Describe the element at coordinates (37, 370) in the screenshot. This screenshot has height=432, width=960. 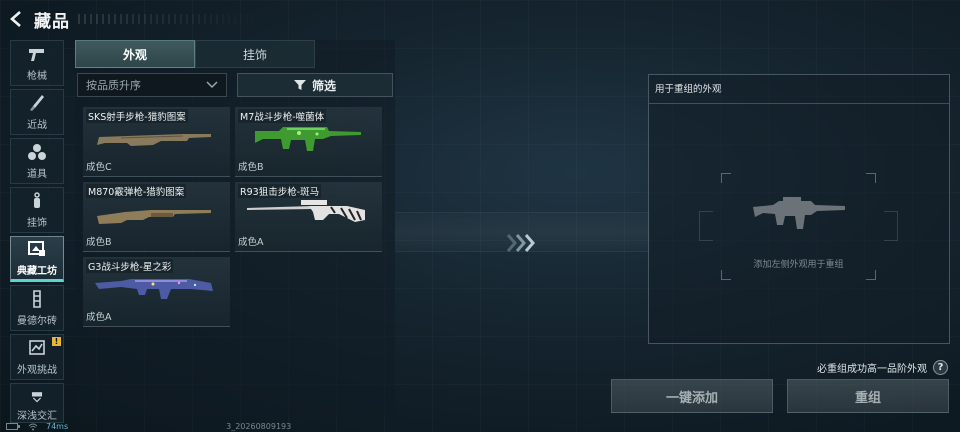
I see `sidebar-item-label: 外观挑战` at that location.